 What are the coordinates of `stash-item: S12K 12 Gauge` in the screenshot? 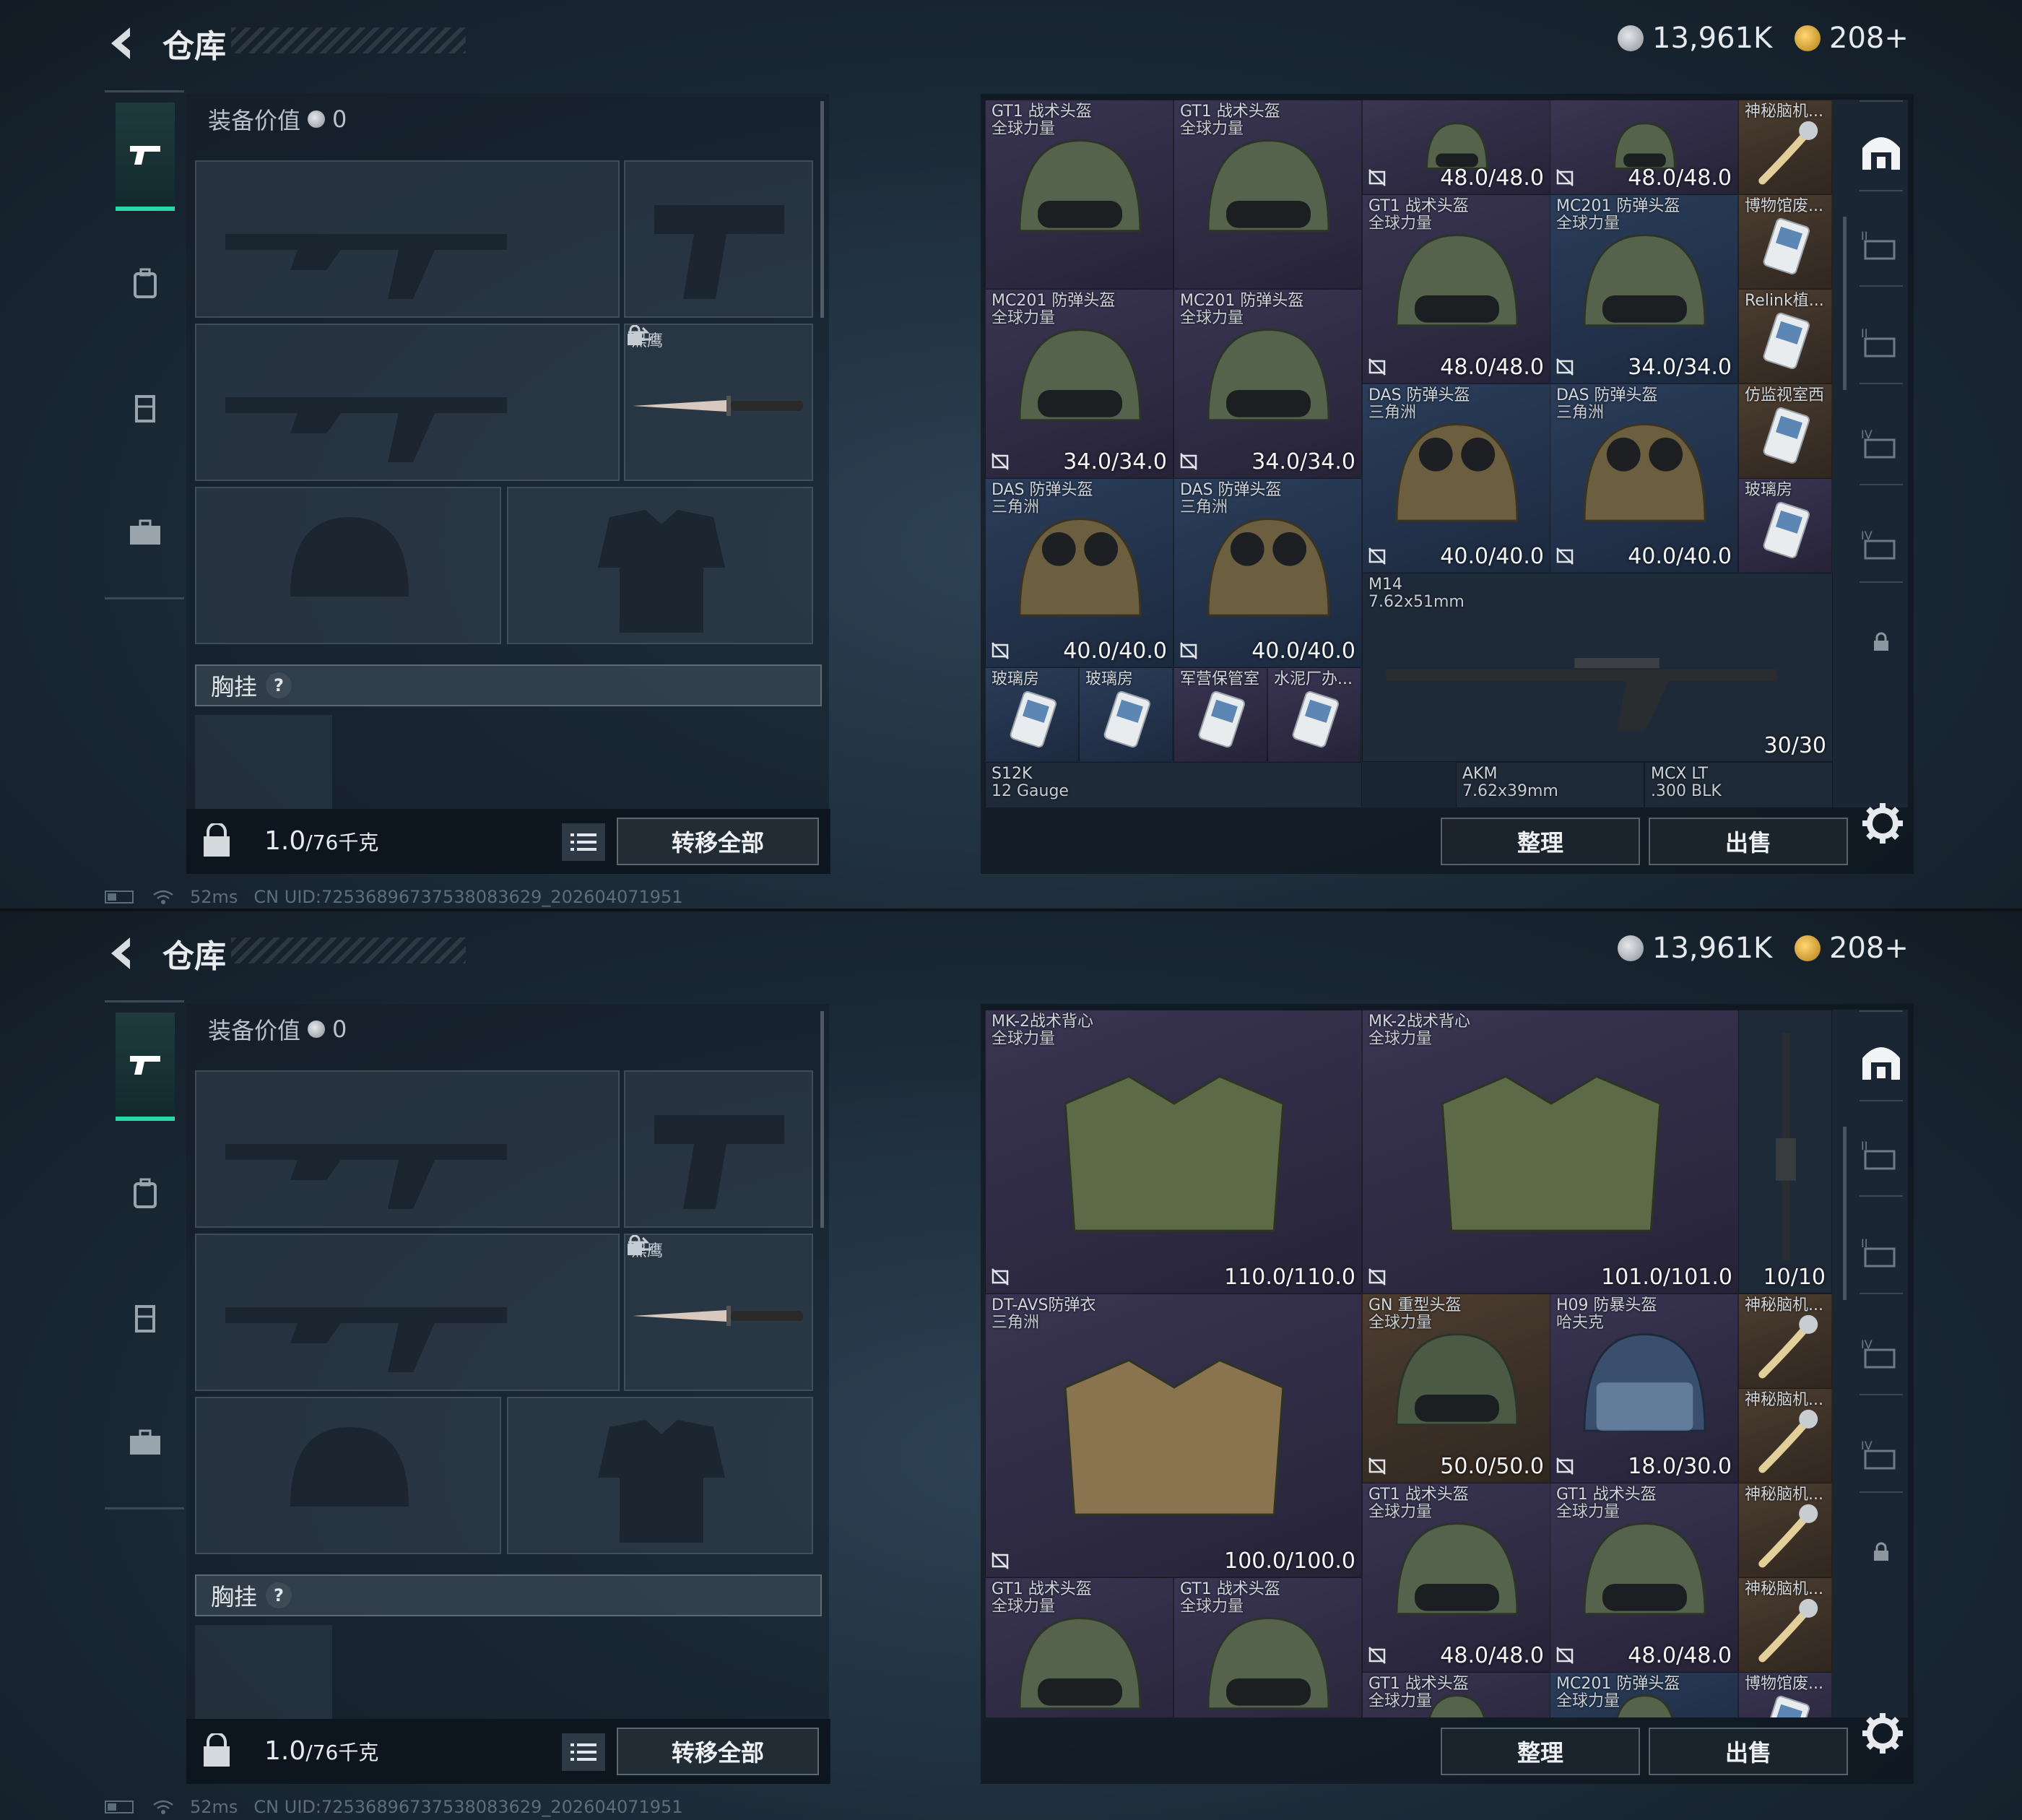 It's located at (1173, 784).